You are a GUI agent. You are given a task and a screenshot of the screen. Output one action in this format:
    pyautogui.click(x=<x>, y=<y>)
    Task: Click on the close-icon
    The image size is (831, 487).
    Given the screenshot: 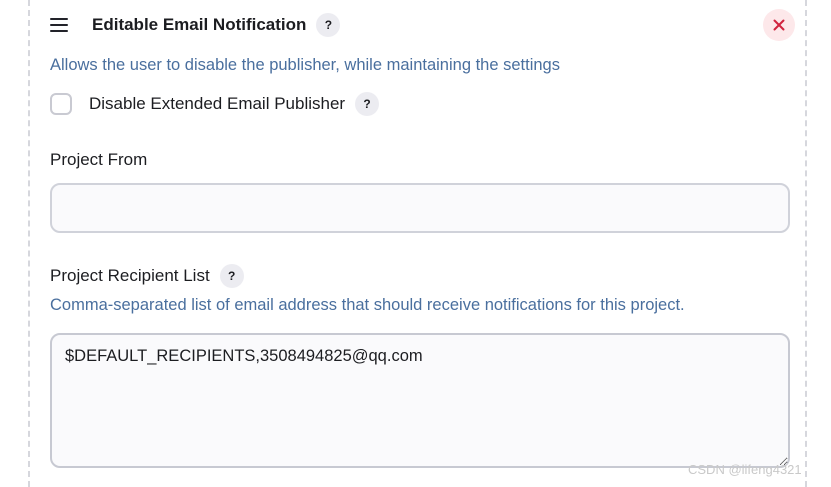 What is the action you would take?
    pyautogui.click(x=779, y=25)
    